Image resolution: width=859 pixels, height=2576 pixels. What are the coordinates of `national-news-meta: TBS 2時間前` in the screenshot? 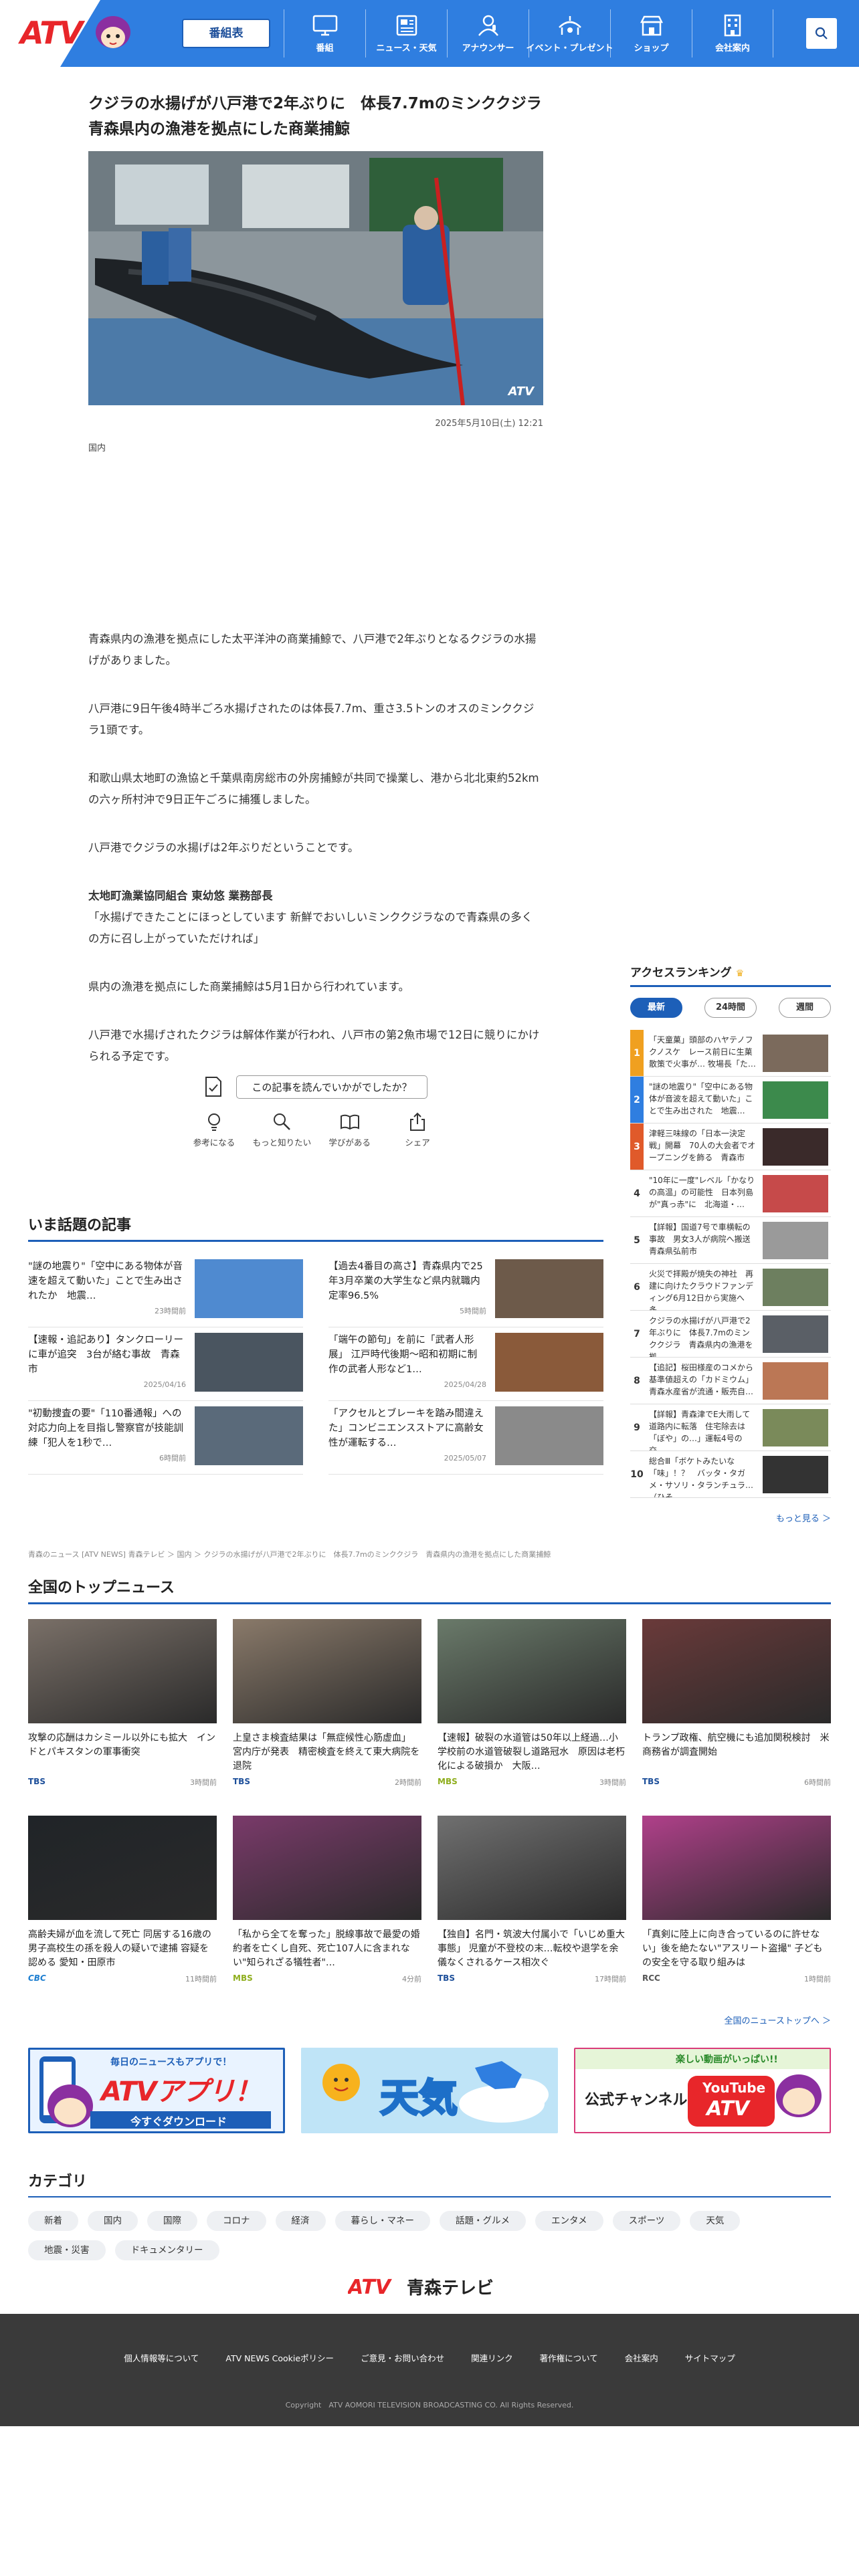 It's located at (327, 1783).